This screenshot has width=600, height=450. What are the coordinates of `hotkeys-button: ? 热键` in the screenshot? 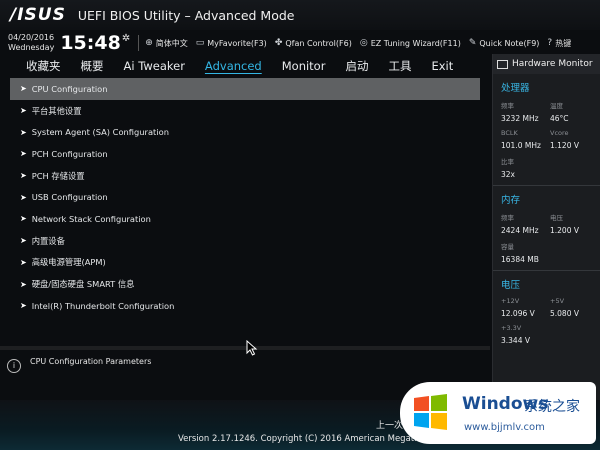 It's located at (559, 43).